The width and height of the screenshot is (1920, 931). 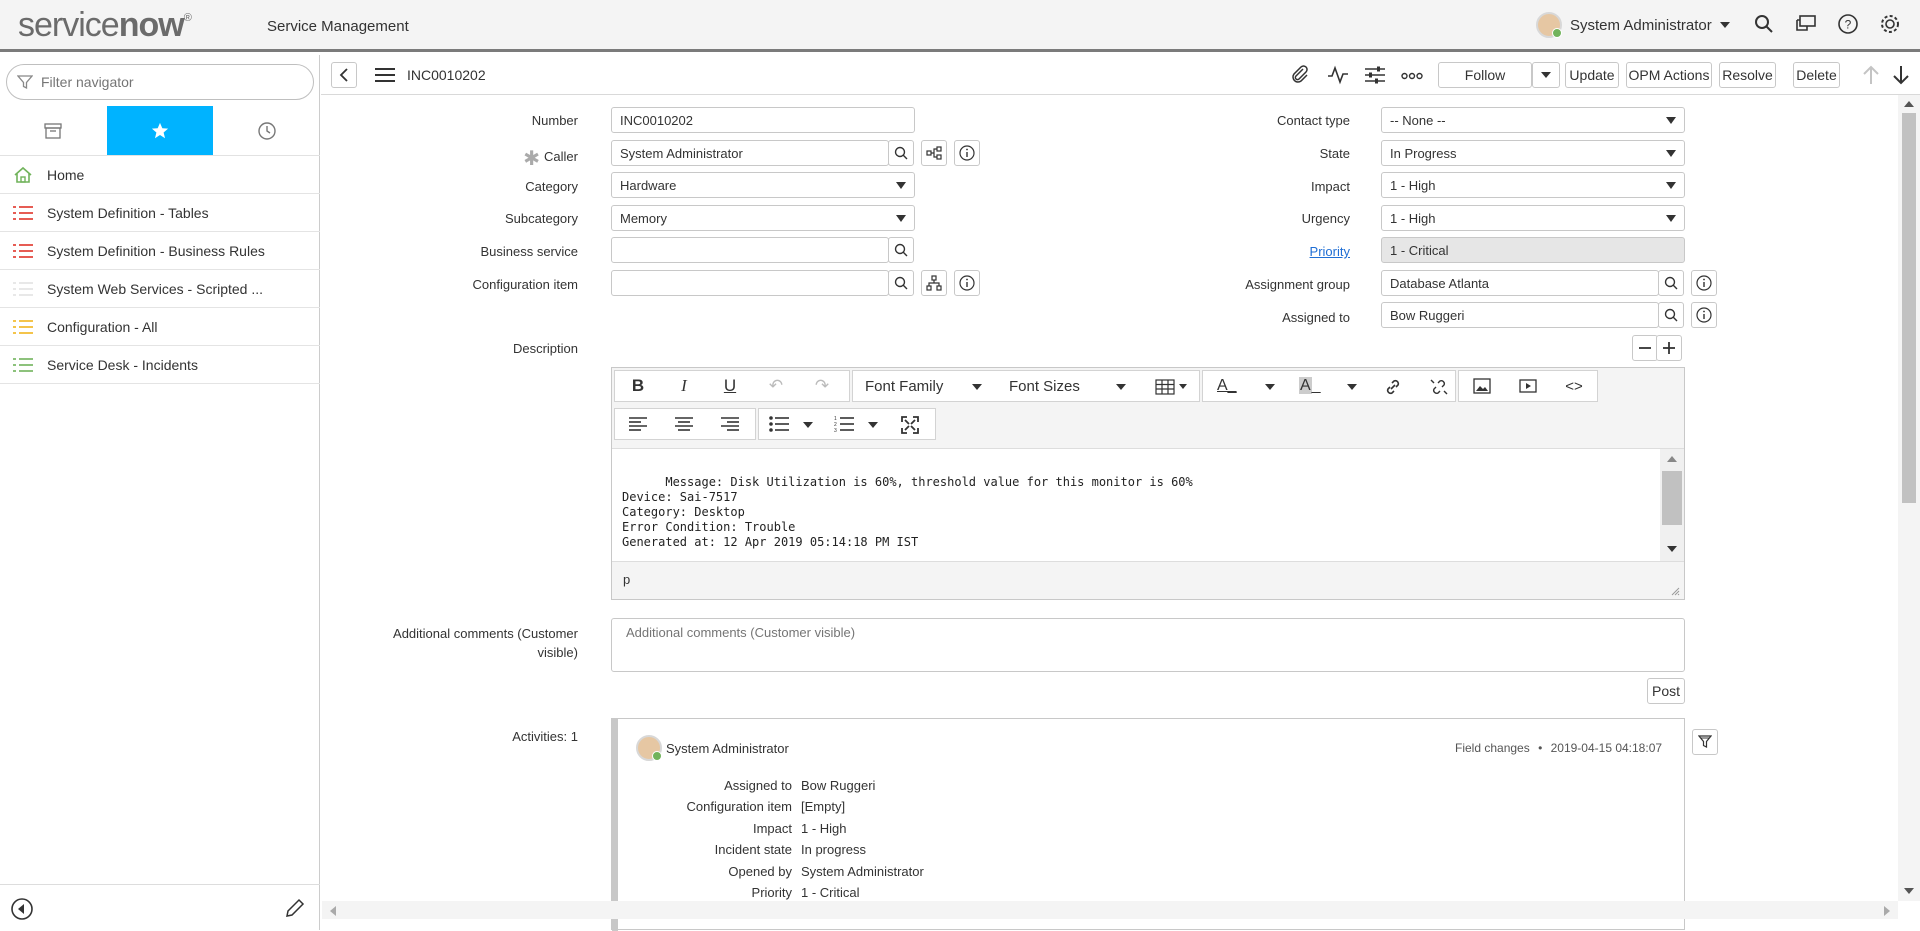 I want to click on editor-grow-button, so click(x=1669, y=348).